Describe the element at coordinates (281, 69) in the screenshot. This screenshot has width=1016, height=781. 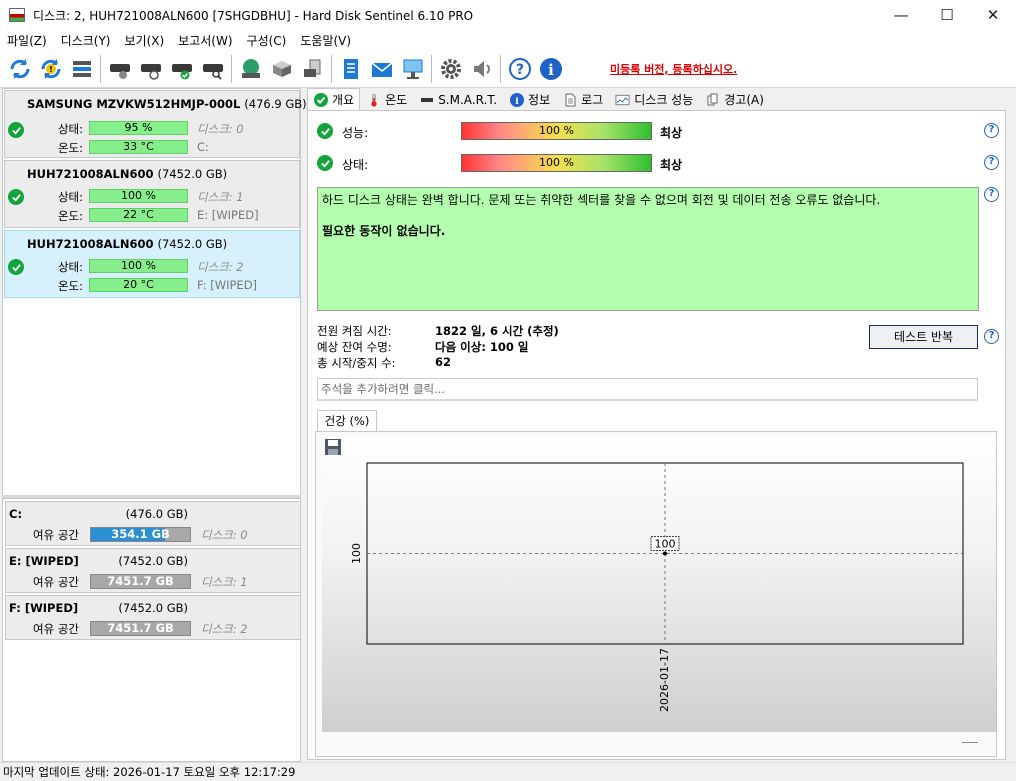
I see `server-icon` at that location.